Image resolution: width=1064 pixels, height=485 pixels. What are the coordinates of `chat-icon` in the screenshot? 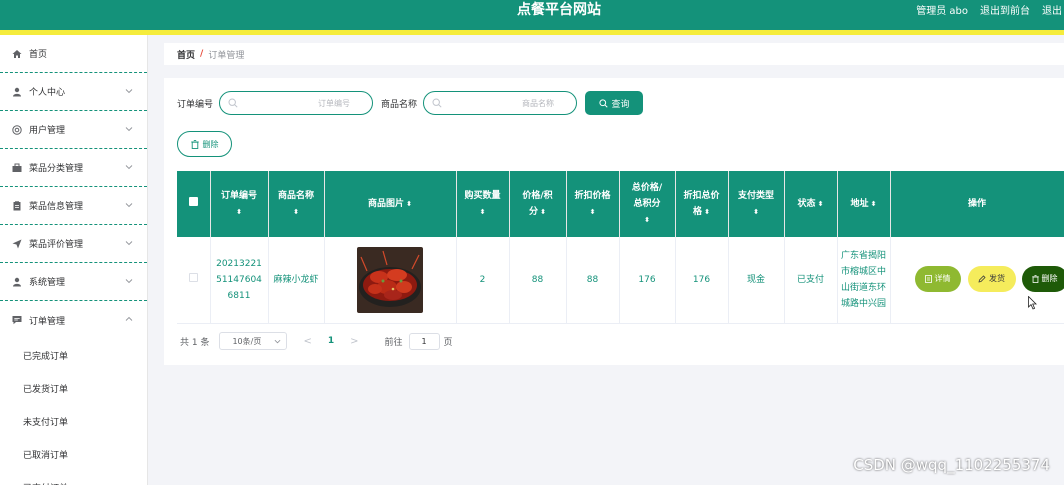 It's located at (17, 320).